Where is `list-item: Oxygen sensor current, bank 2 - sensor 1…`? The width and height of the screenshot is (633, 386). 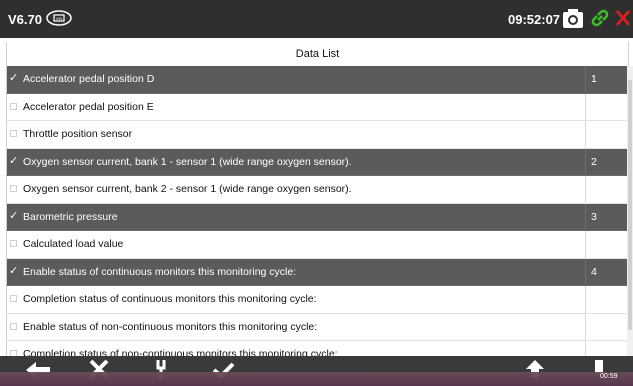 list-item: Oxygen sensor current, bank 2 - sensor 1… is located at coordinates (316, 190).